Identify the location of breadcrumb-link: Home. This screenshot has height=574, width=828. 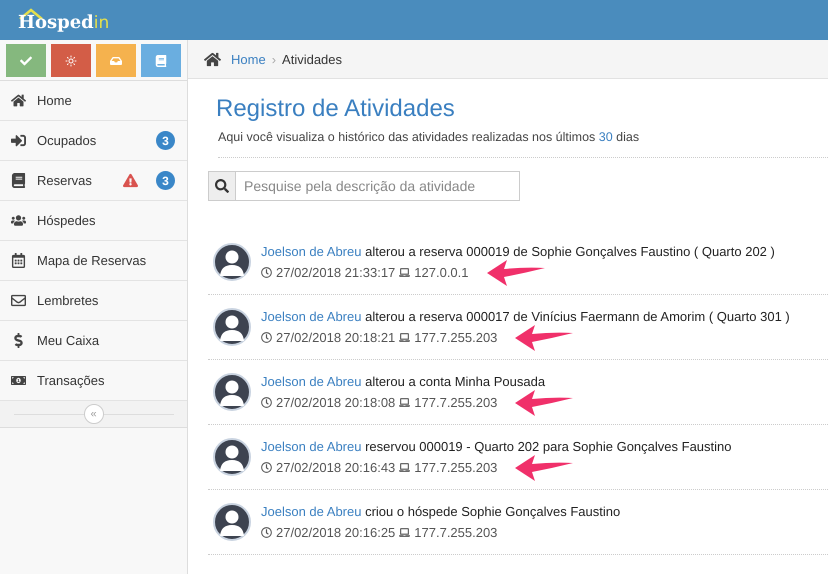
(248, 59).